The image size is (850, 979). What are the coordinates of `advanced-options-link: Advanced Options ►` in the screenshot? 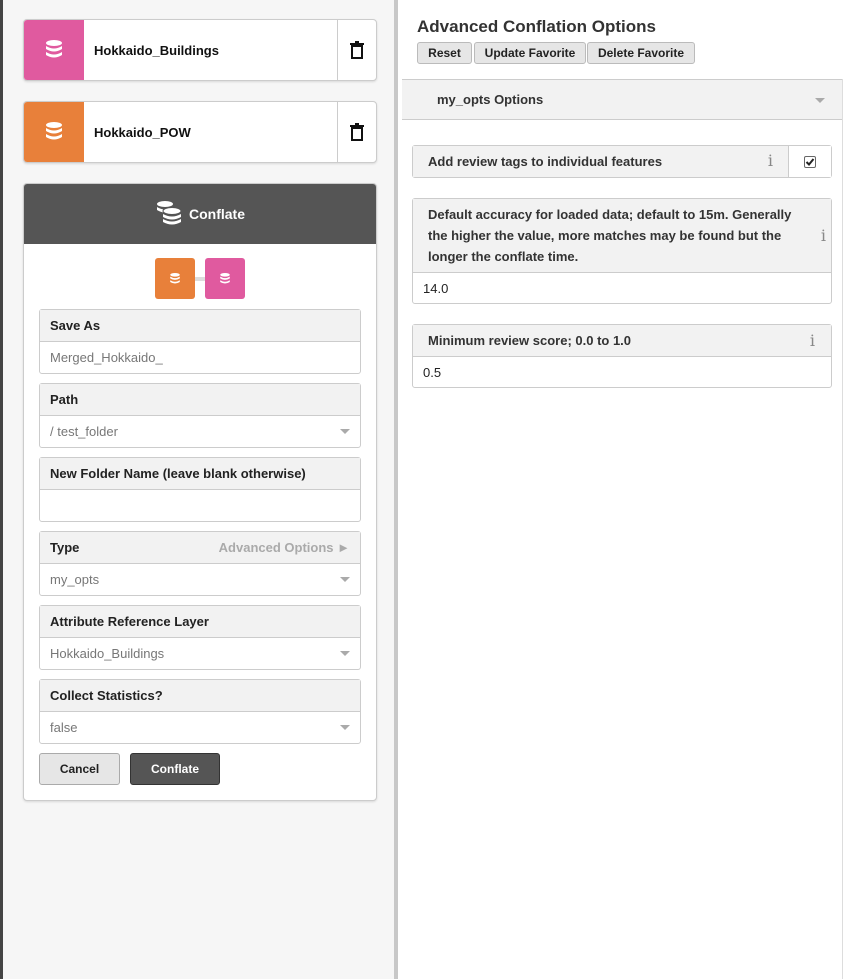 It's located at (284, 547).